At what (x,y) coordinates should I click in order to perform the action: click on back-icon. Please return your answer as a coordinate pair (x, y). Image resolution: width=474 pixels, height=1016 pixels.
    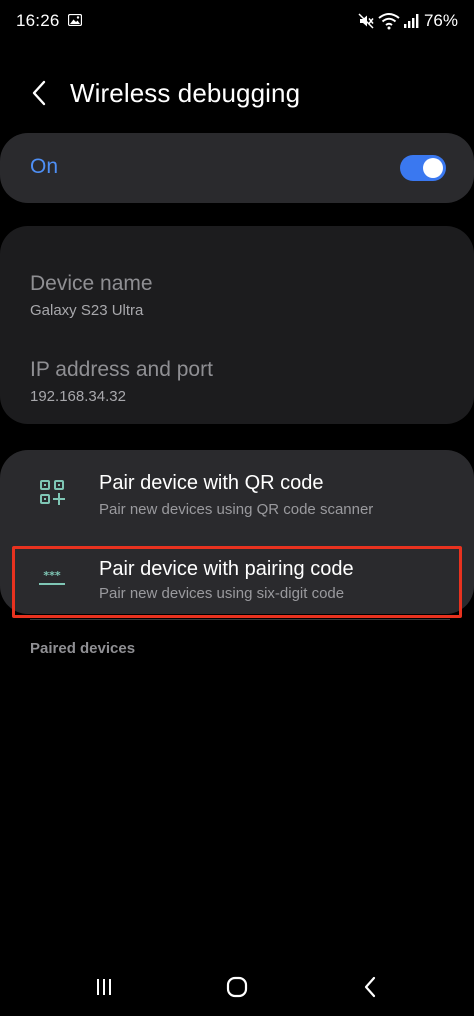
    Looking at the image, I should click on (370, 987).